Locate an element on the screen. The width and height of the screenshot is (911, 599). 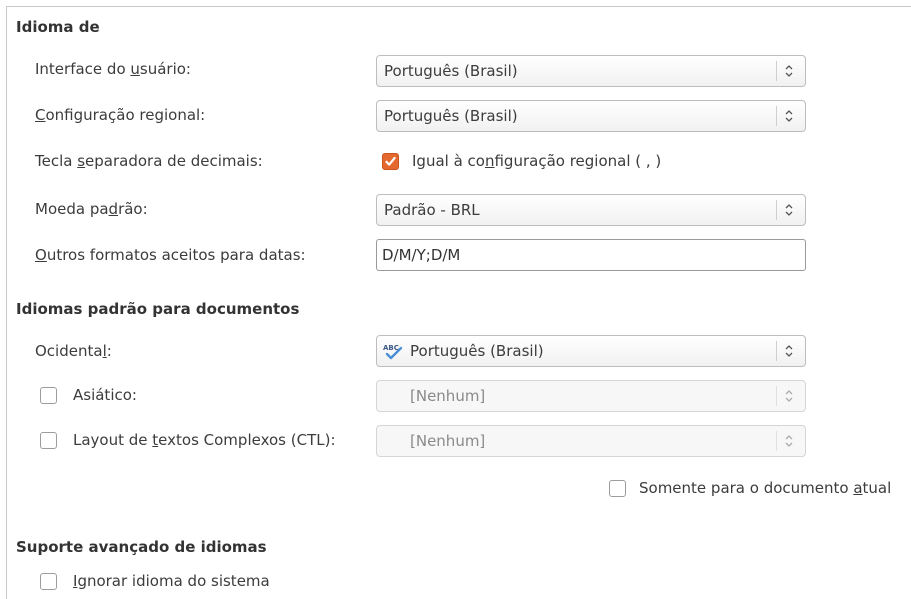
default-currency-value: Padrão - BRL is located at coordinates (432, 210).